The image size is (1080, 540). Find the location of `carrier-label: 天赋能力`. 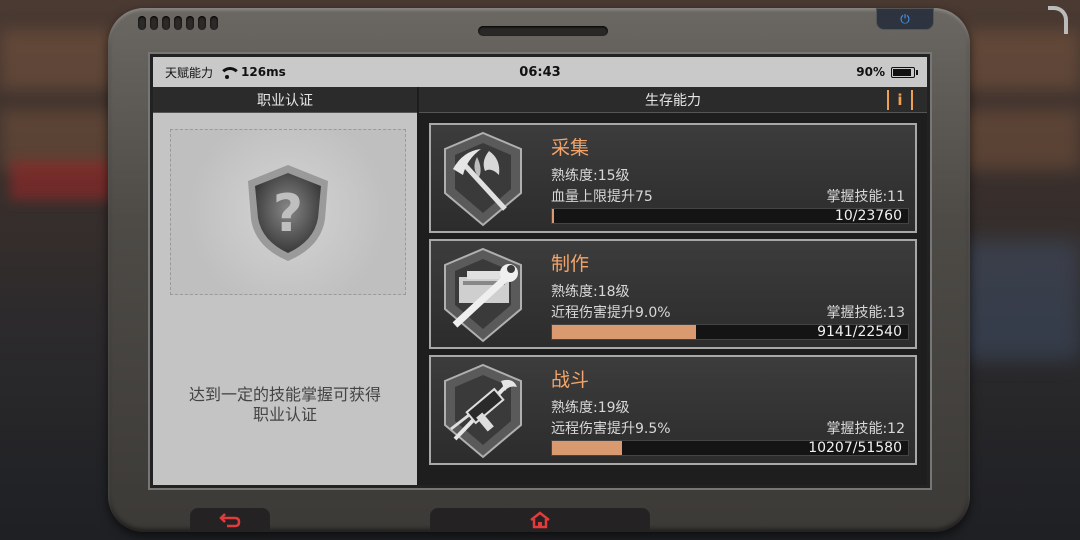

carrier-label: 天赋能力 is located at coordinates (189, 72).